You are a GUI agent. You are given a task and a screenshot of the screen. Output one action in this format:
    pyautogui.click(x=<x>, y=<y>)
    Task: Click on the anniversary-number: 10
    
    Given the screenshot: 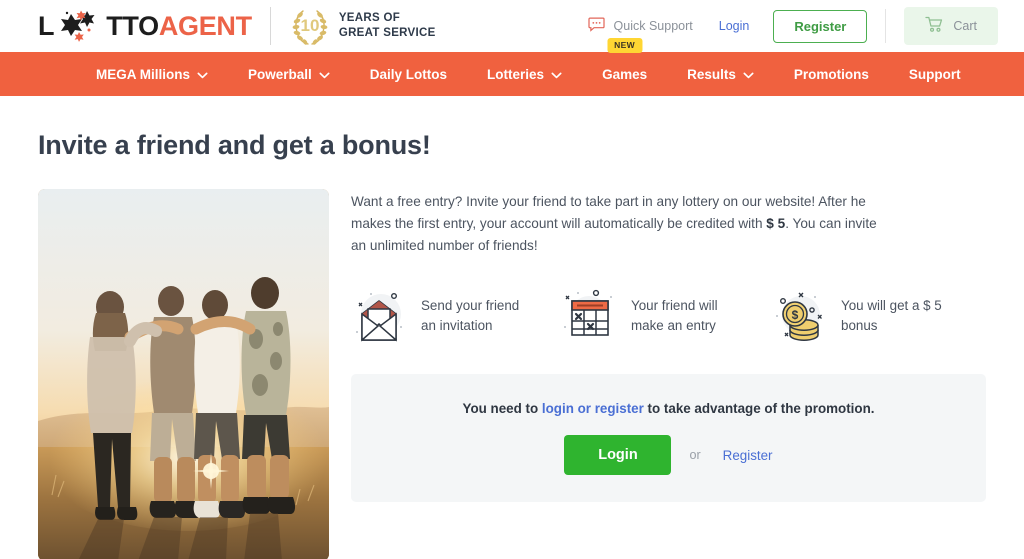 What is the action you would take?
    pyautogui.click(x=309, y=25)
    